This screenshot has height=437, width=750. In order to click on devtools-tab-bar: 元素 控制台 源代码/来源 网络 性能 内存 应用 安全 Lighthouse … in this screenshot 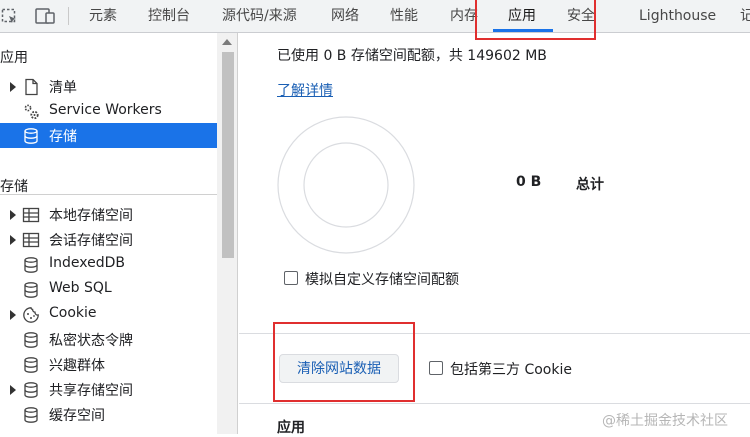, I will do `click(375, 16)`.